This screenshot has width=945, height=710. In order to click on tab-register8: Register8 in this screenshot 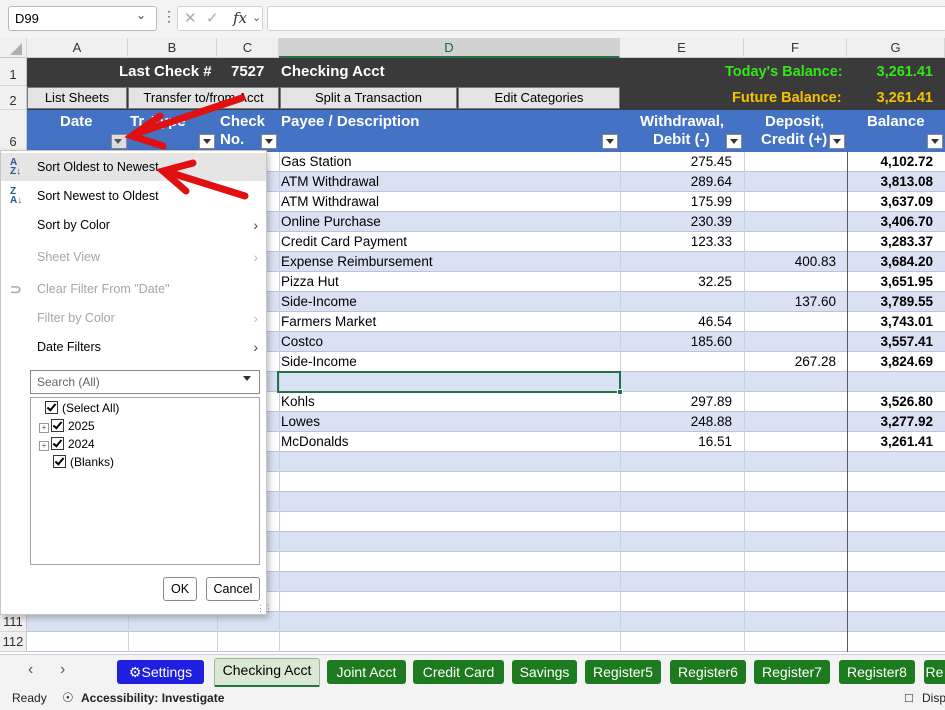, I will do `click(877, 672)`.